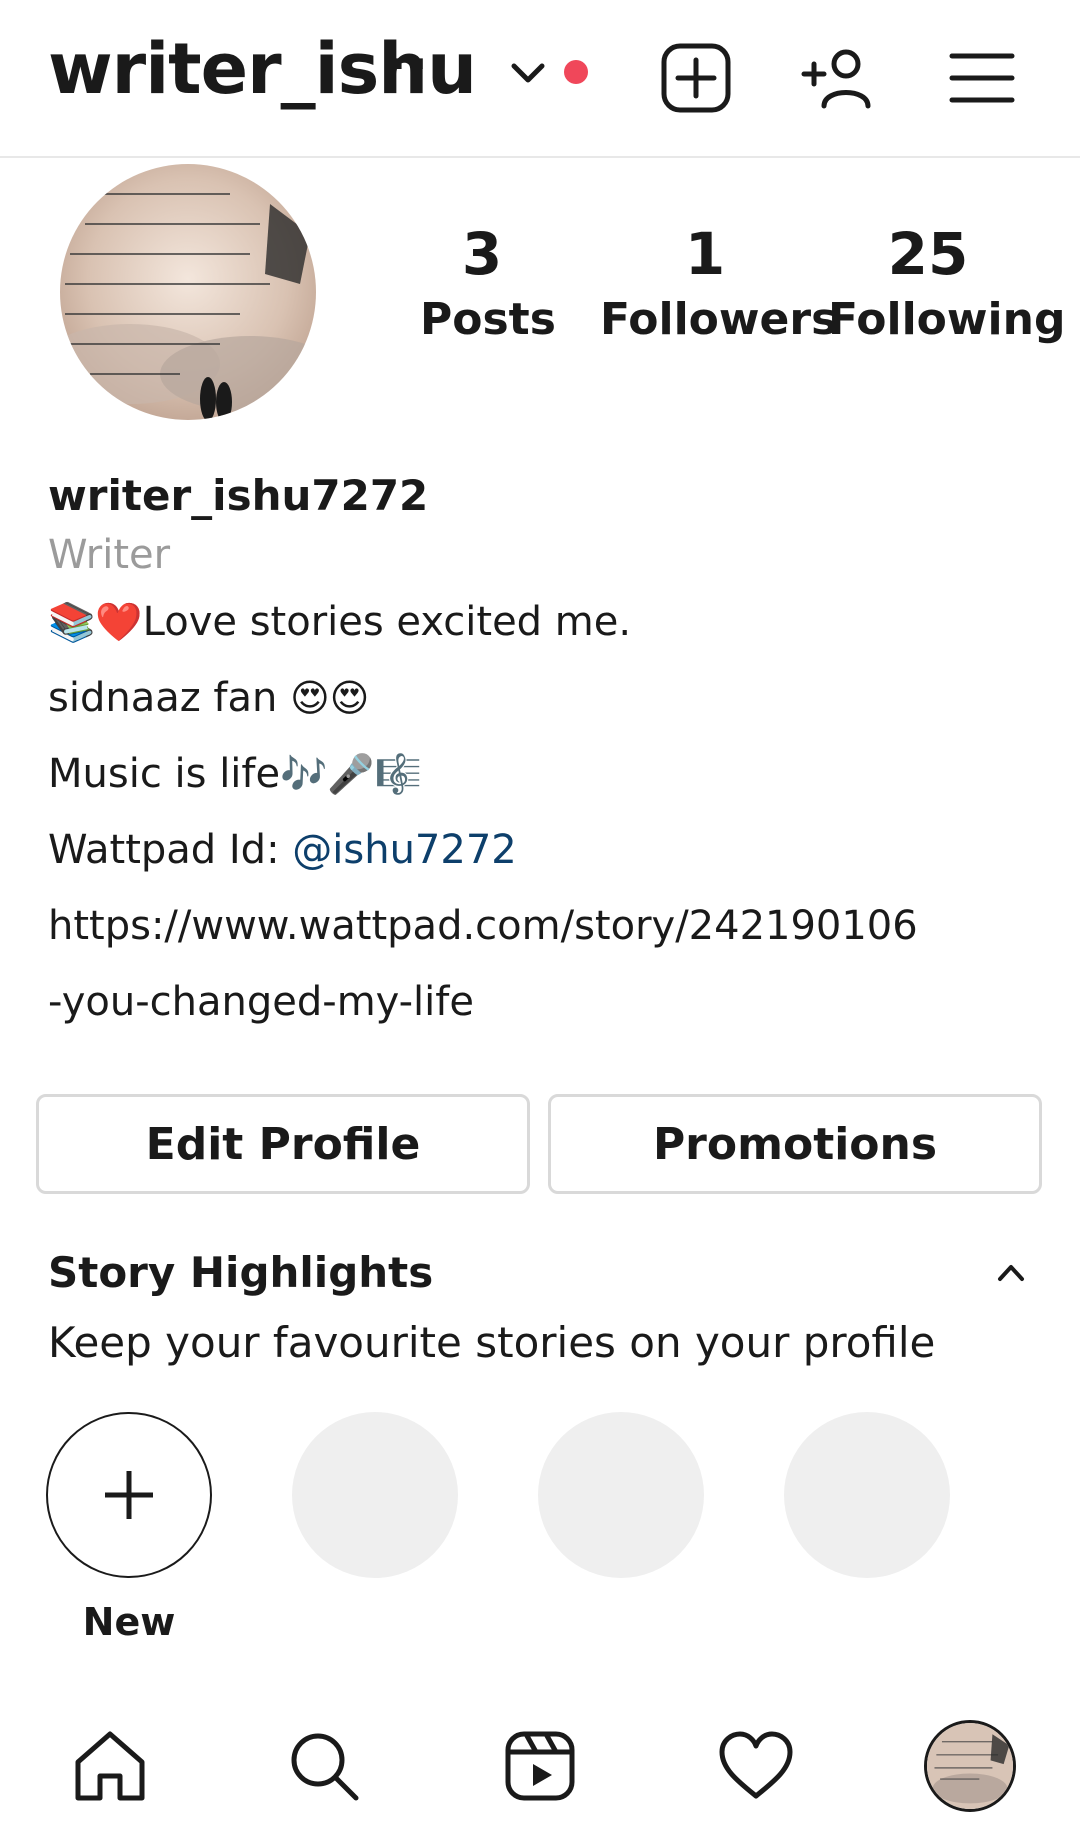 The image size is (1080, 1838). What do you see at coordinates (553, 698) in the screenshot?
I see `bio-line-2: sidnaaz fan 😍😍` at bounding box center [553, 698].